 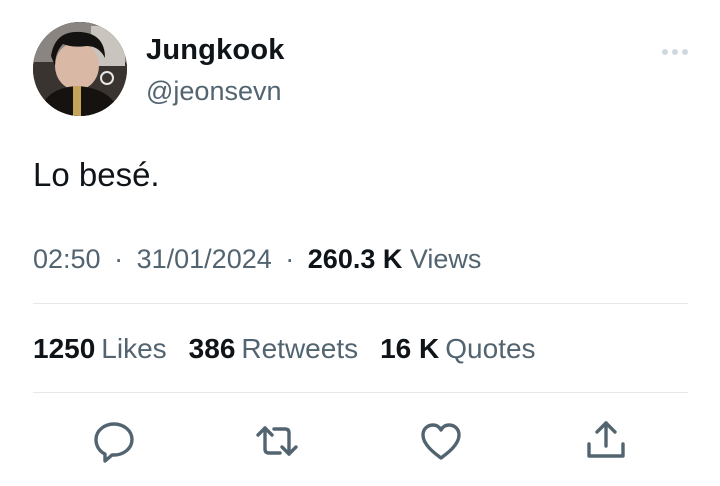 I want to click on quotes-stat: 16 K Quotes, so click(x=457, y=349).